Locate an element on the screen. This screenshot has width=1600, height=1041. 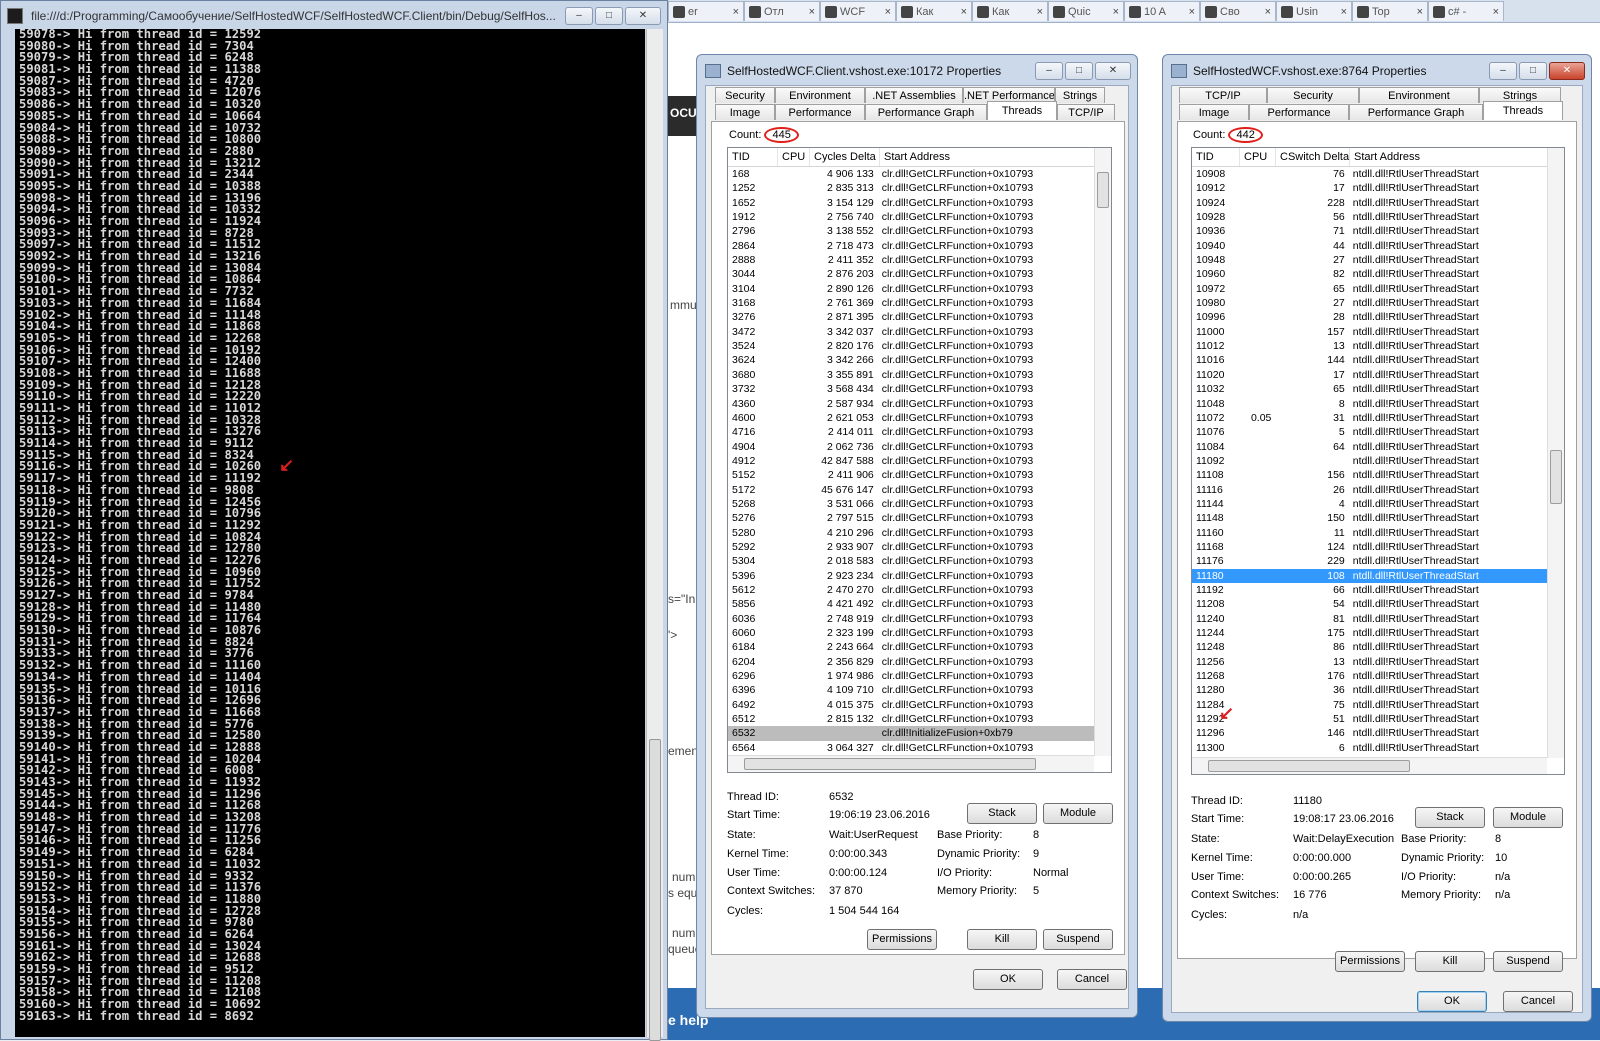
table-row: 6532 clr.dll!InitializeFusion+0xb79 is located at coordinates (911, 733).